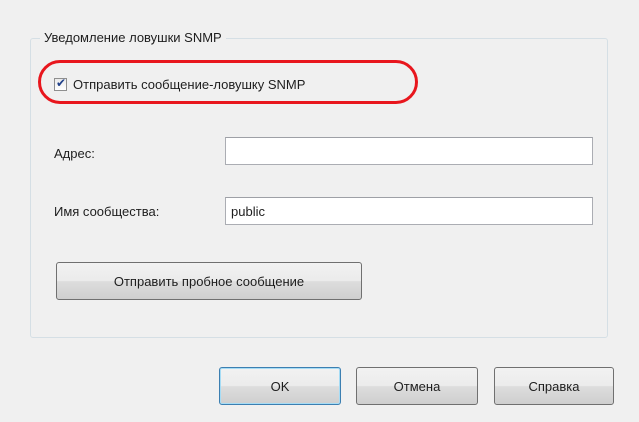 Image resolution: width=639 pixels, height=422 pixels. What do you see at coordinates (74, 153) in the screenshot?
I see `address-label: Адрес:` at bounding box center [74, 153].